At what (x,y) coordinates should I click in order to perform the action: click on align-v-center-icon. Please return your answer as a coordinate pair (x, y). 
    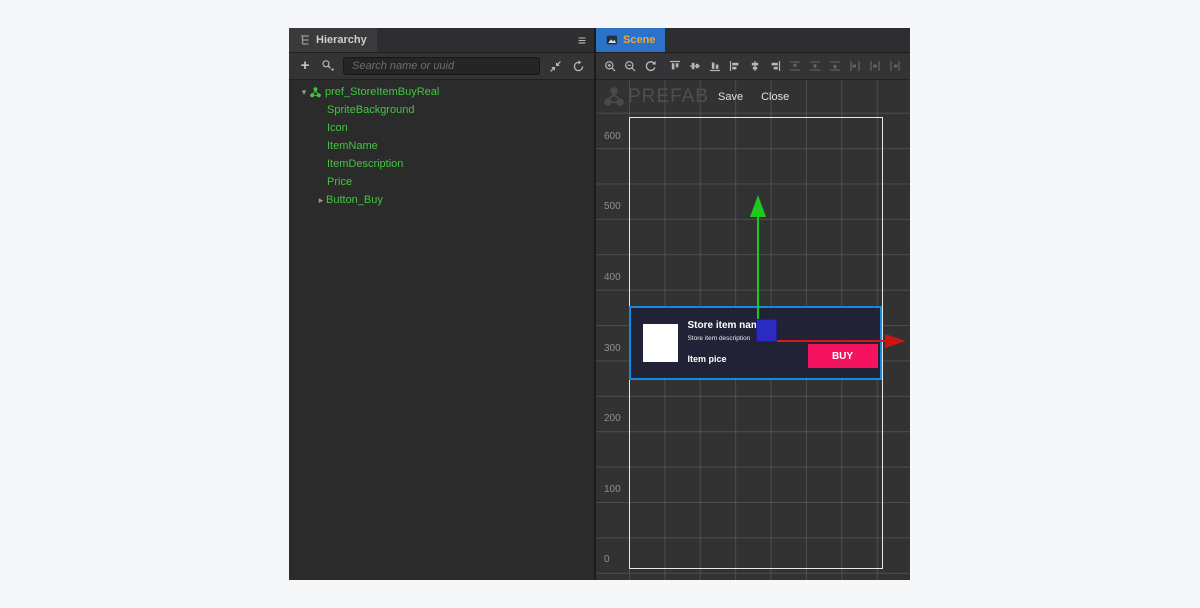
    Looking at the image, I should click on (695, 66).